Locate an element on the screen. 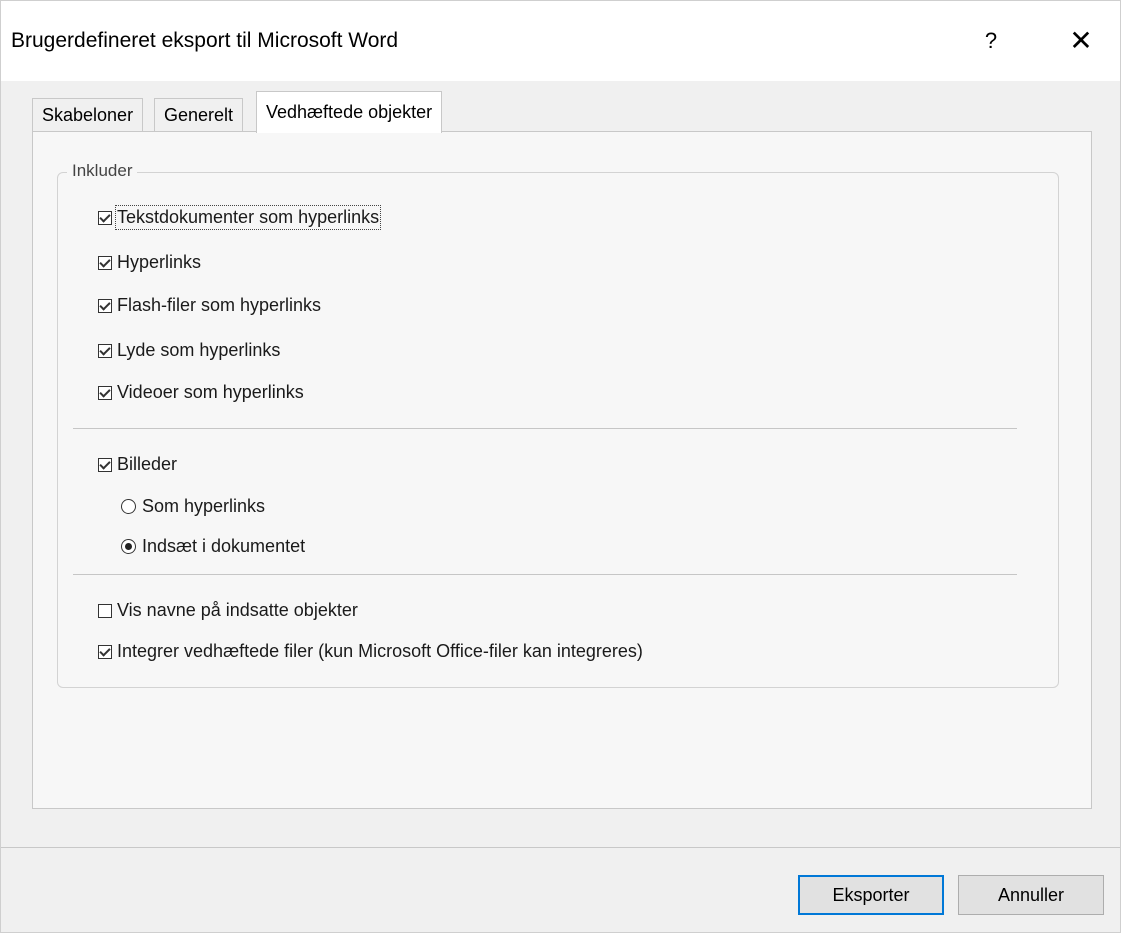 This screenshot has height=933, width=1121. checkbox-hyperlinks: Hyperlinks is located at coordinates (149, 262).